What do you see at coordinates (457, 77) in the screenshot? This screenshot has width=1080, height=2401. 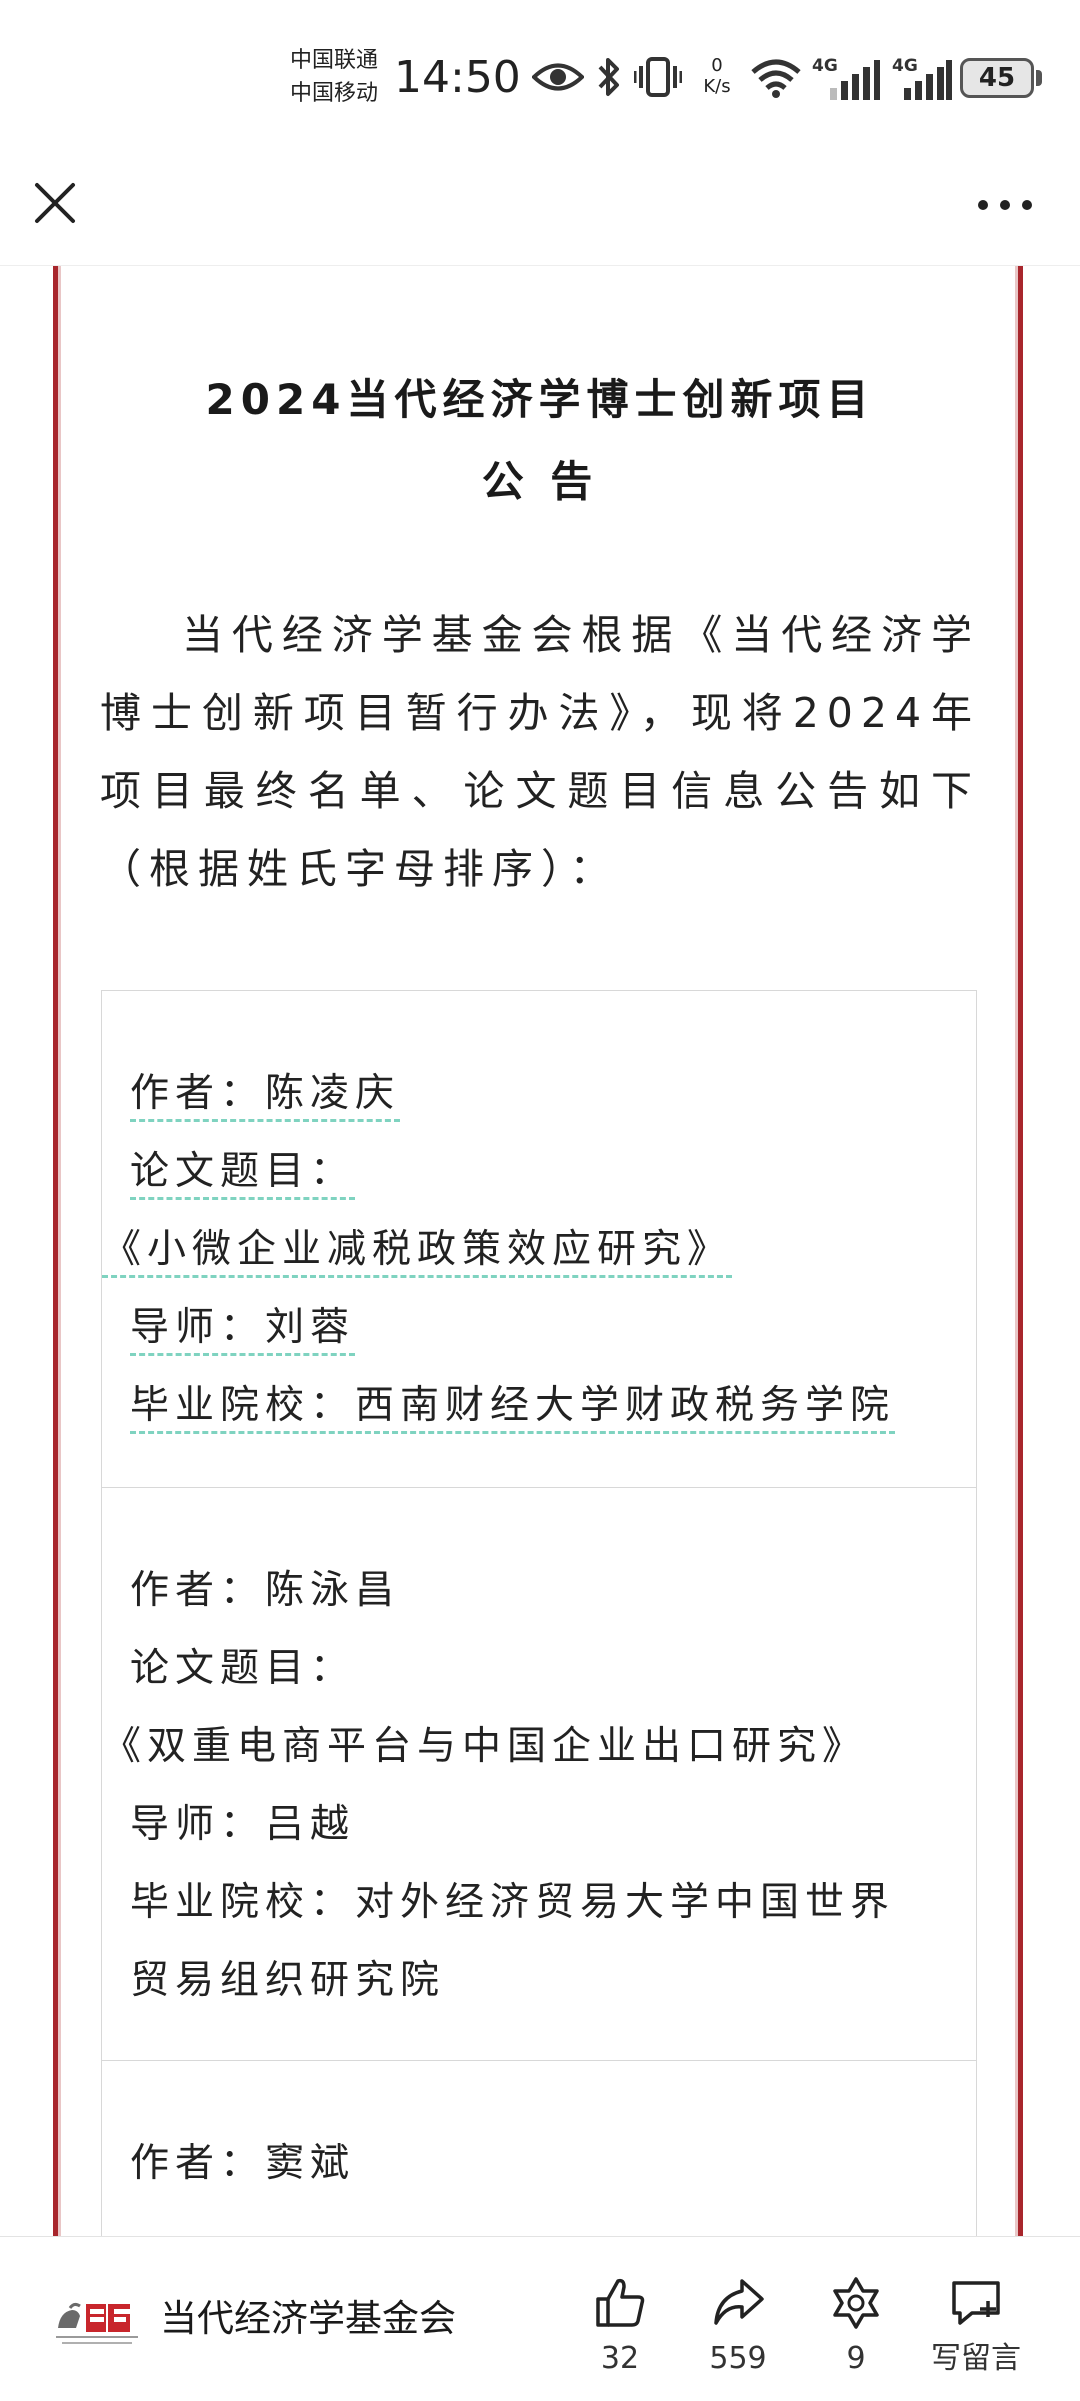 I see `status-time: 14:50` at bounding box center [457, 77].